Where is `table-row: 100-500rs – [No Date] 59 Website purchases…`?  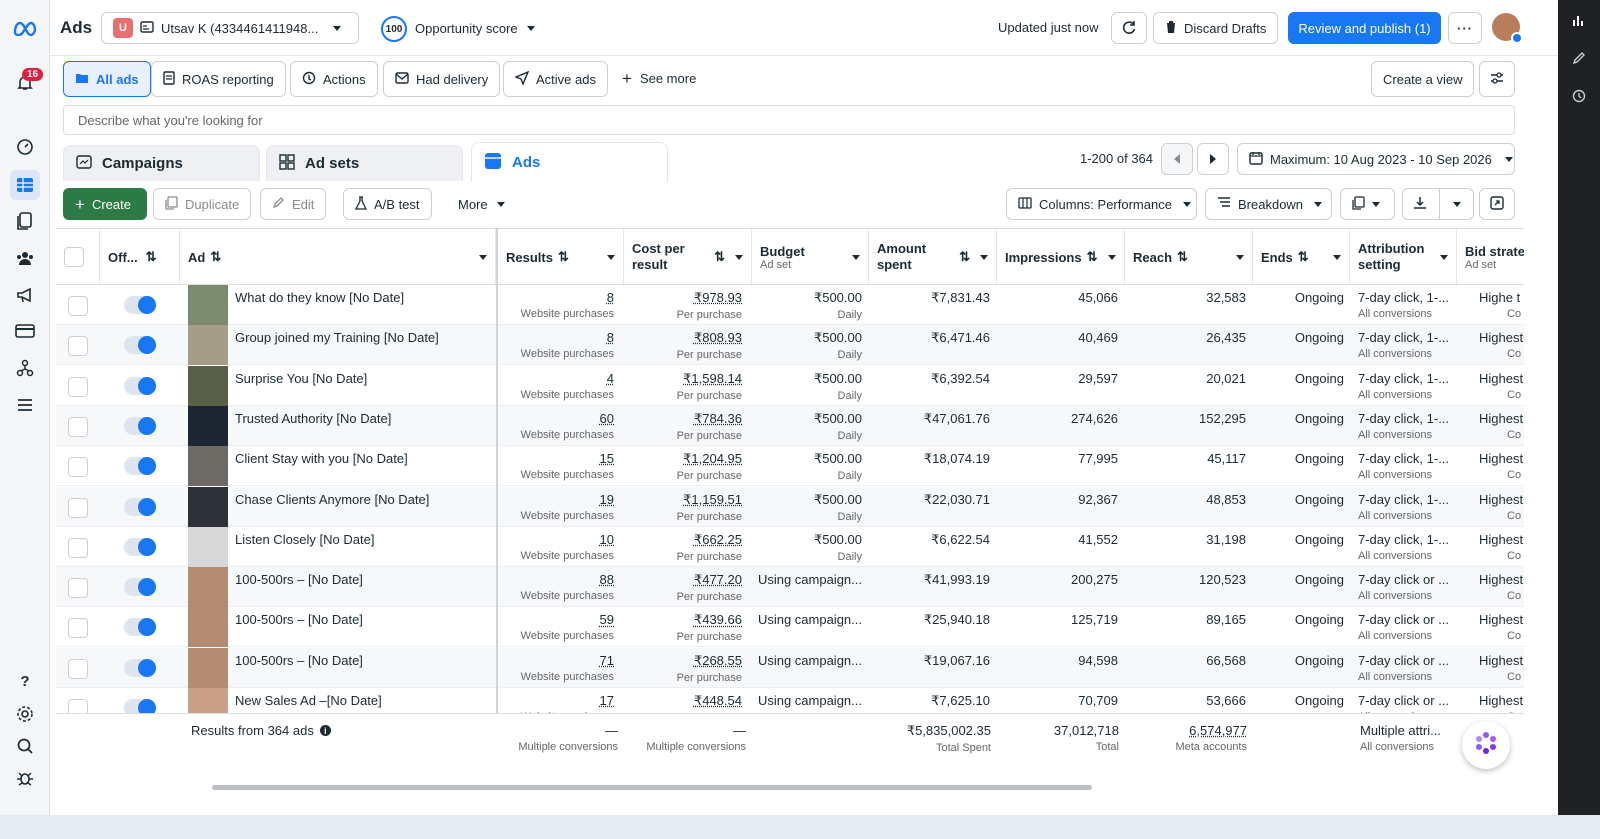 table-row: 100-500rs – [No Date] 59 Website purchases… is located at coordinates (790, 627).